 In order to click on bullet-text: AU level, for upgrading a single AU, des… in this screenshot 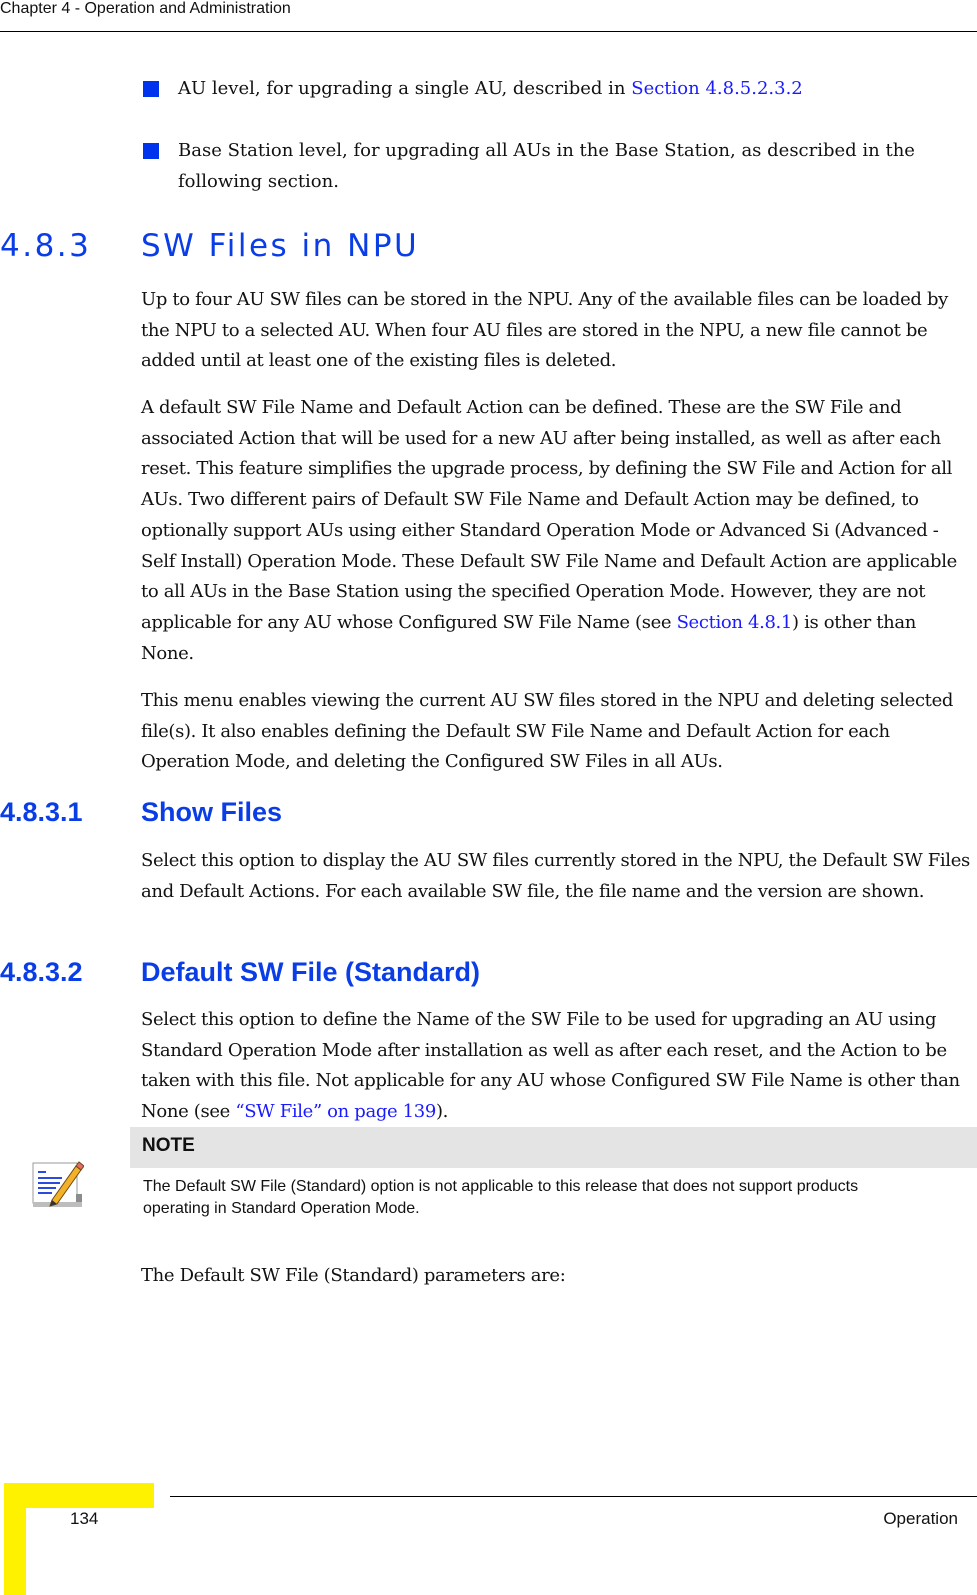, I will do `click(405, 88)`.